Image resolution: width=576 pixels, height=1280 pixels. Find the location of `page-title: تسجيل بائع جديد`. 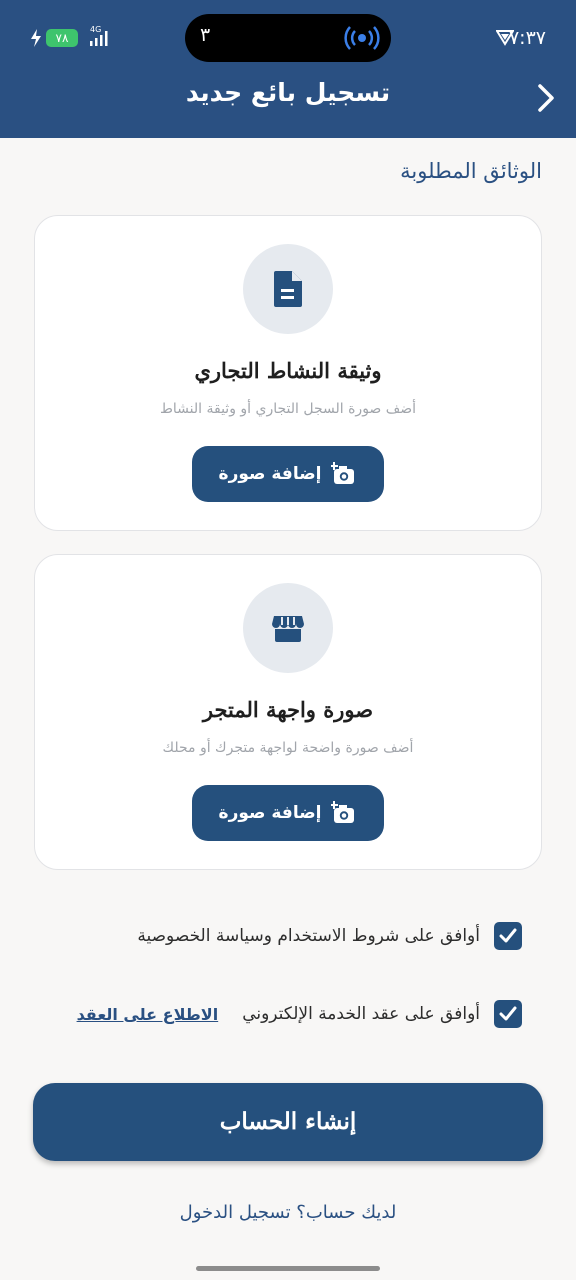

page-title: تسجيل بائع جديد is located at coordinates (288, 92).